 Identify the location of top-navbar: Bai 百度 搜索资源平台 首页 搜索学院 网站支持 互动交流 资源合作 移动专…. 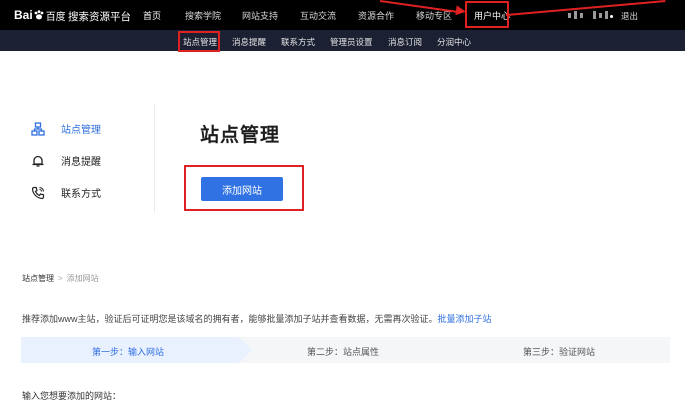
(342, 15).